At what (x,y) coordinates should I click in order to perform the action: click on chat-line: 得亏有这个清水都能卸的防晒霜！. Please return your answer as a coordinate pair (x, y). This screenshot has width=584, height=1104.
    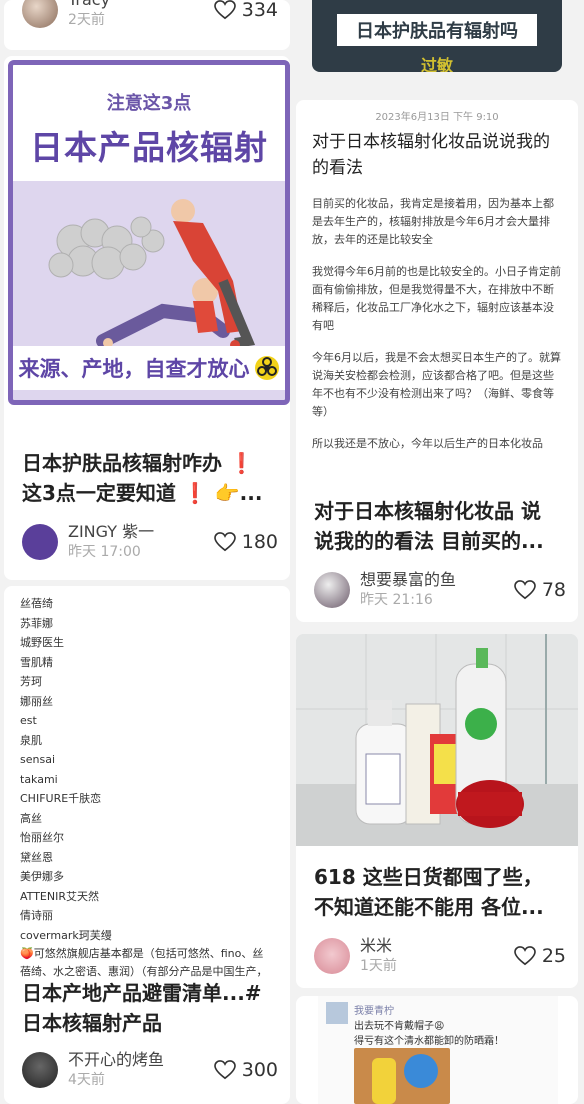
    Looking at the image, I should click on (429, 1041).